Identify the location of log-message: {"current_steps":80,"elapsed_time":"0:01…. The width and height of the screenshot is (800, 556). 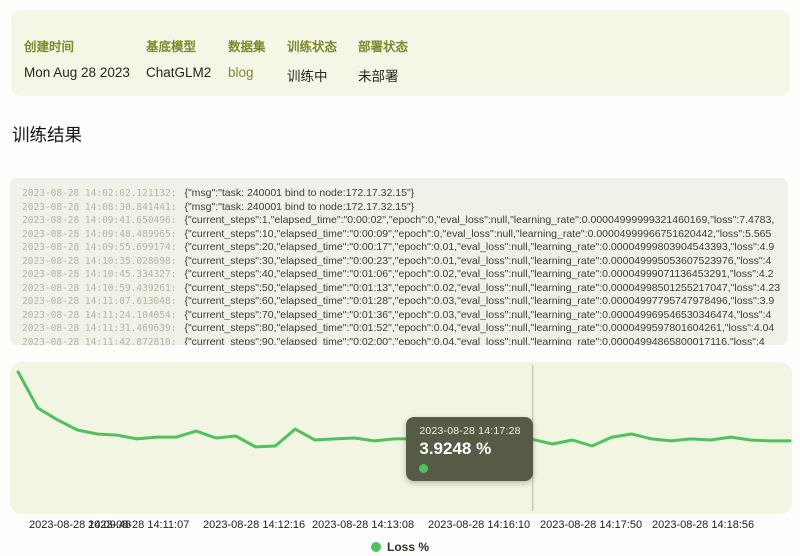
(479, 328).